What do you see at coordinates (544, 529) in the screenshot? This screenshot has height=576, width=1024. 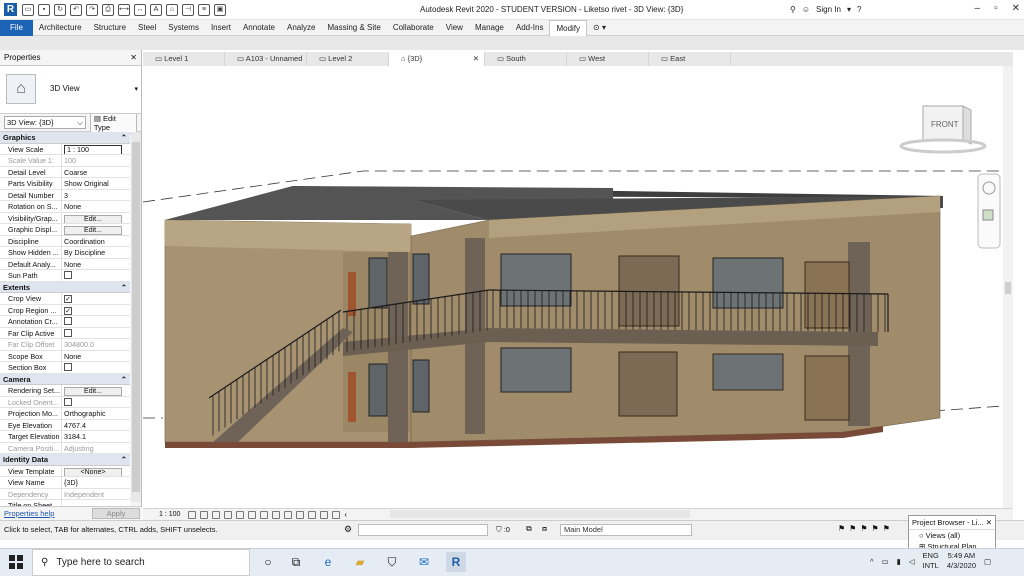 I see `exclude-options-icon: ⧈` at bounding box center [544, 529].